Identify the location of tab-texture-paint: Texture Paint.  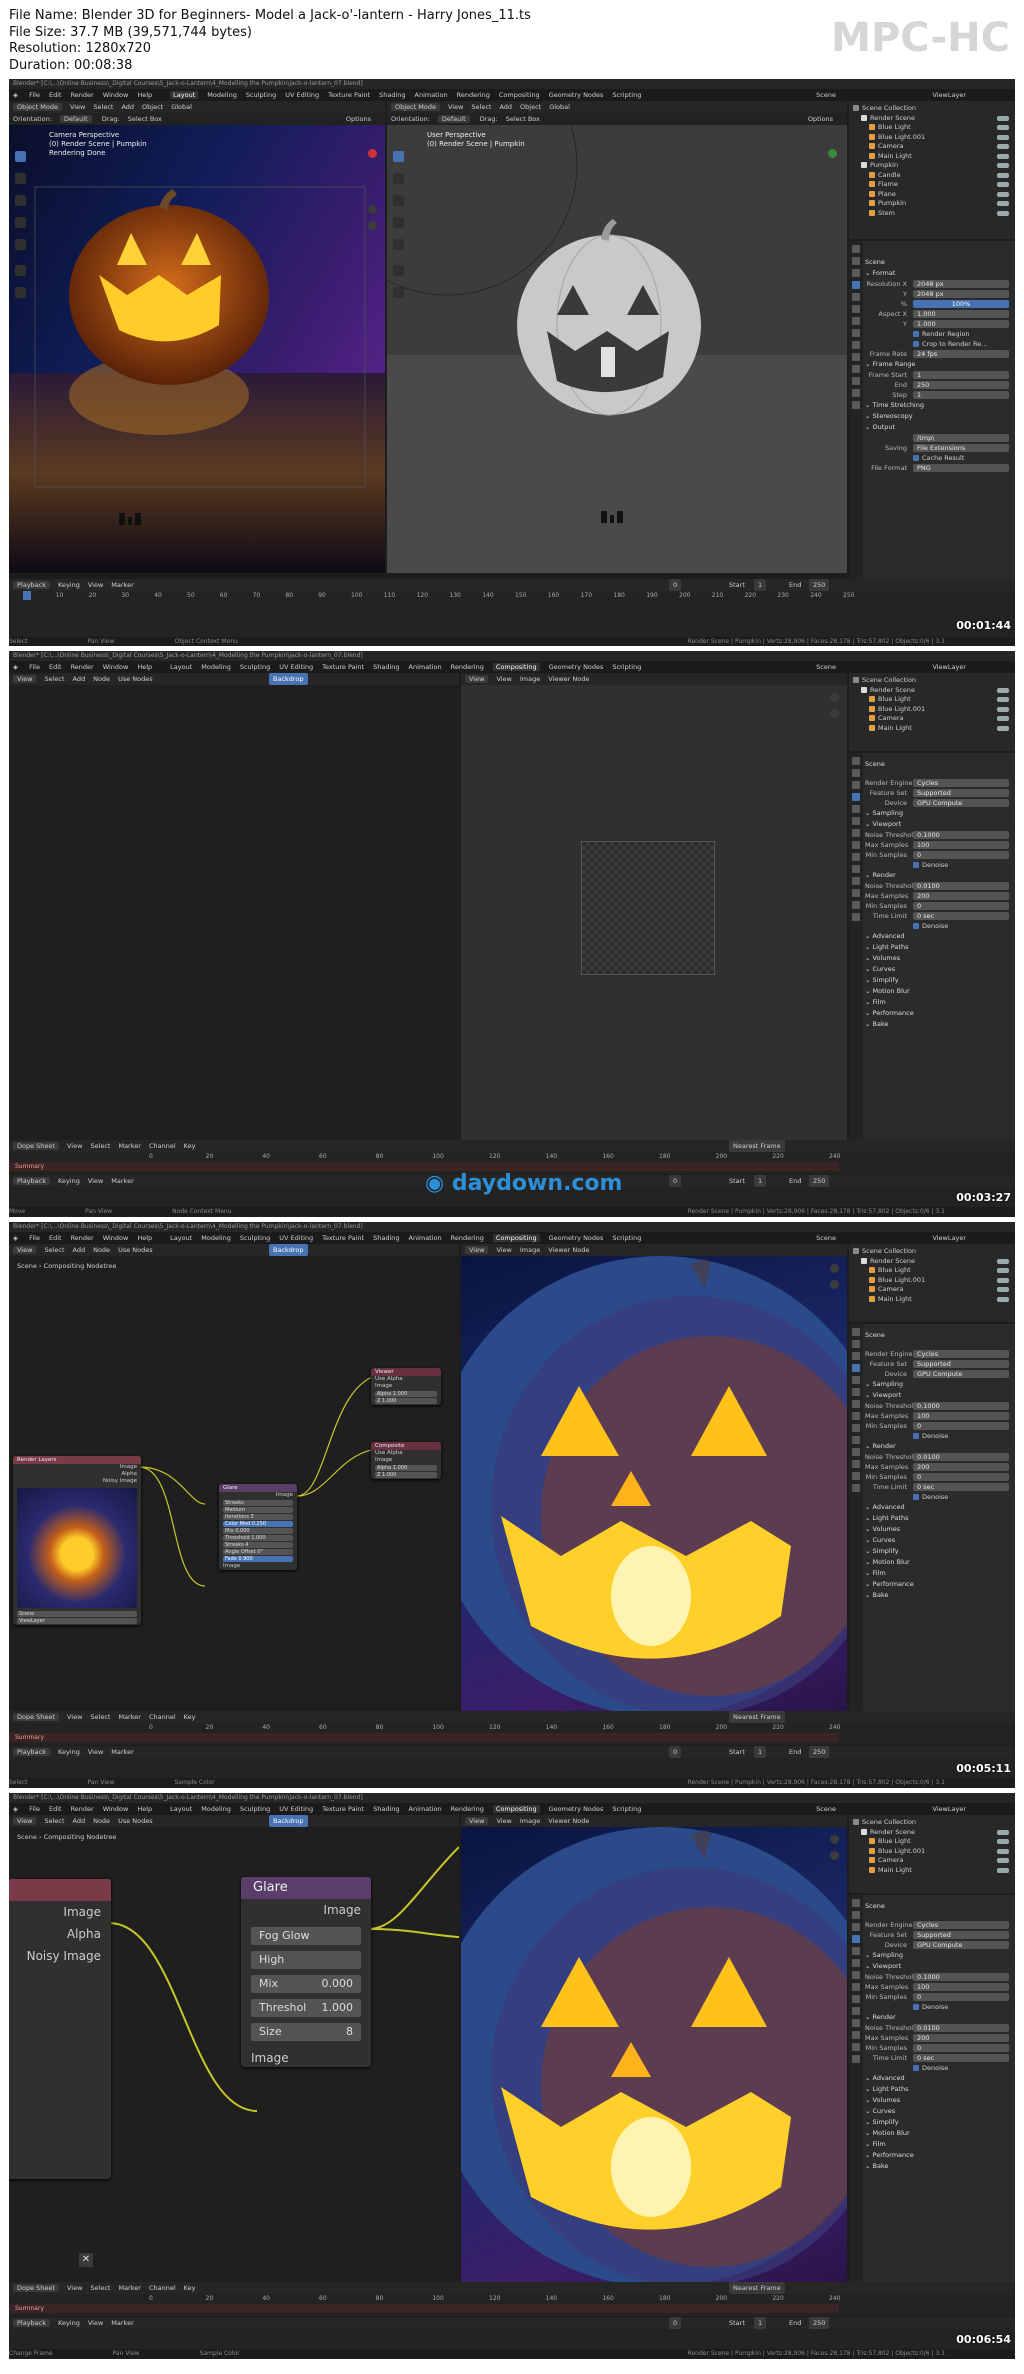
(343, 1809).